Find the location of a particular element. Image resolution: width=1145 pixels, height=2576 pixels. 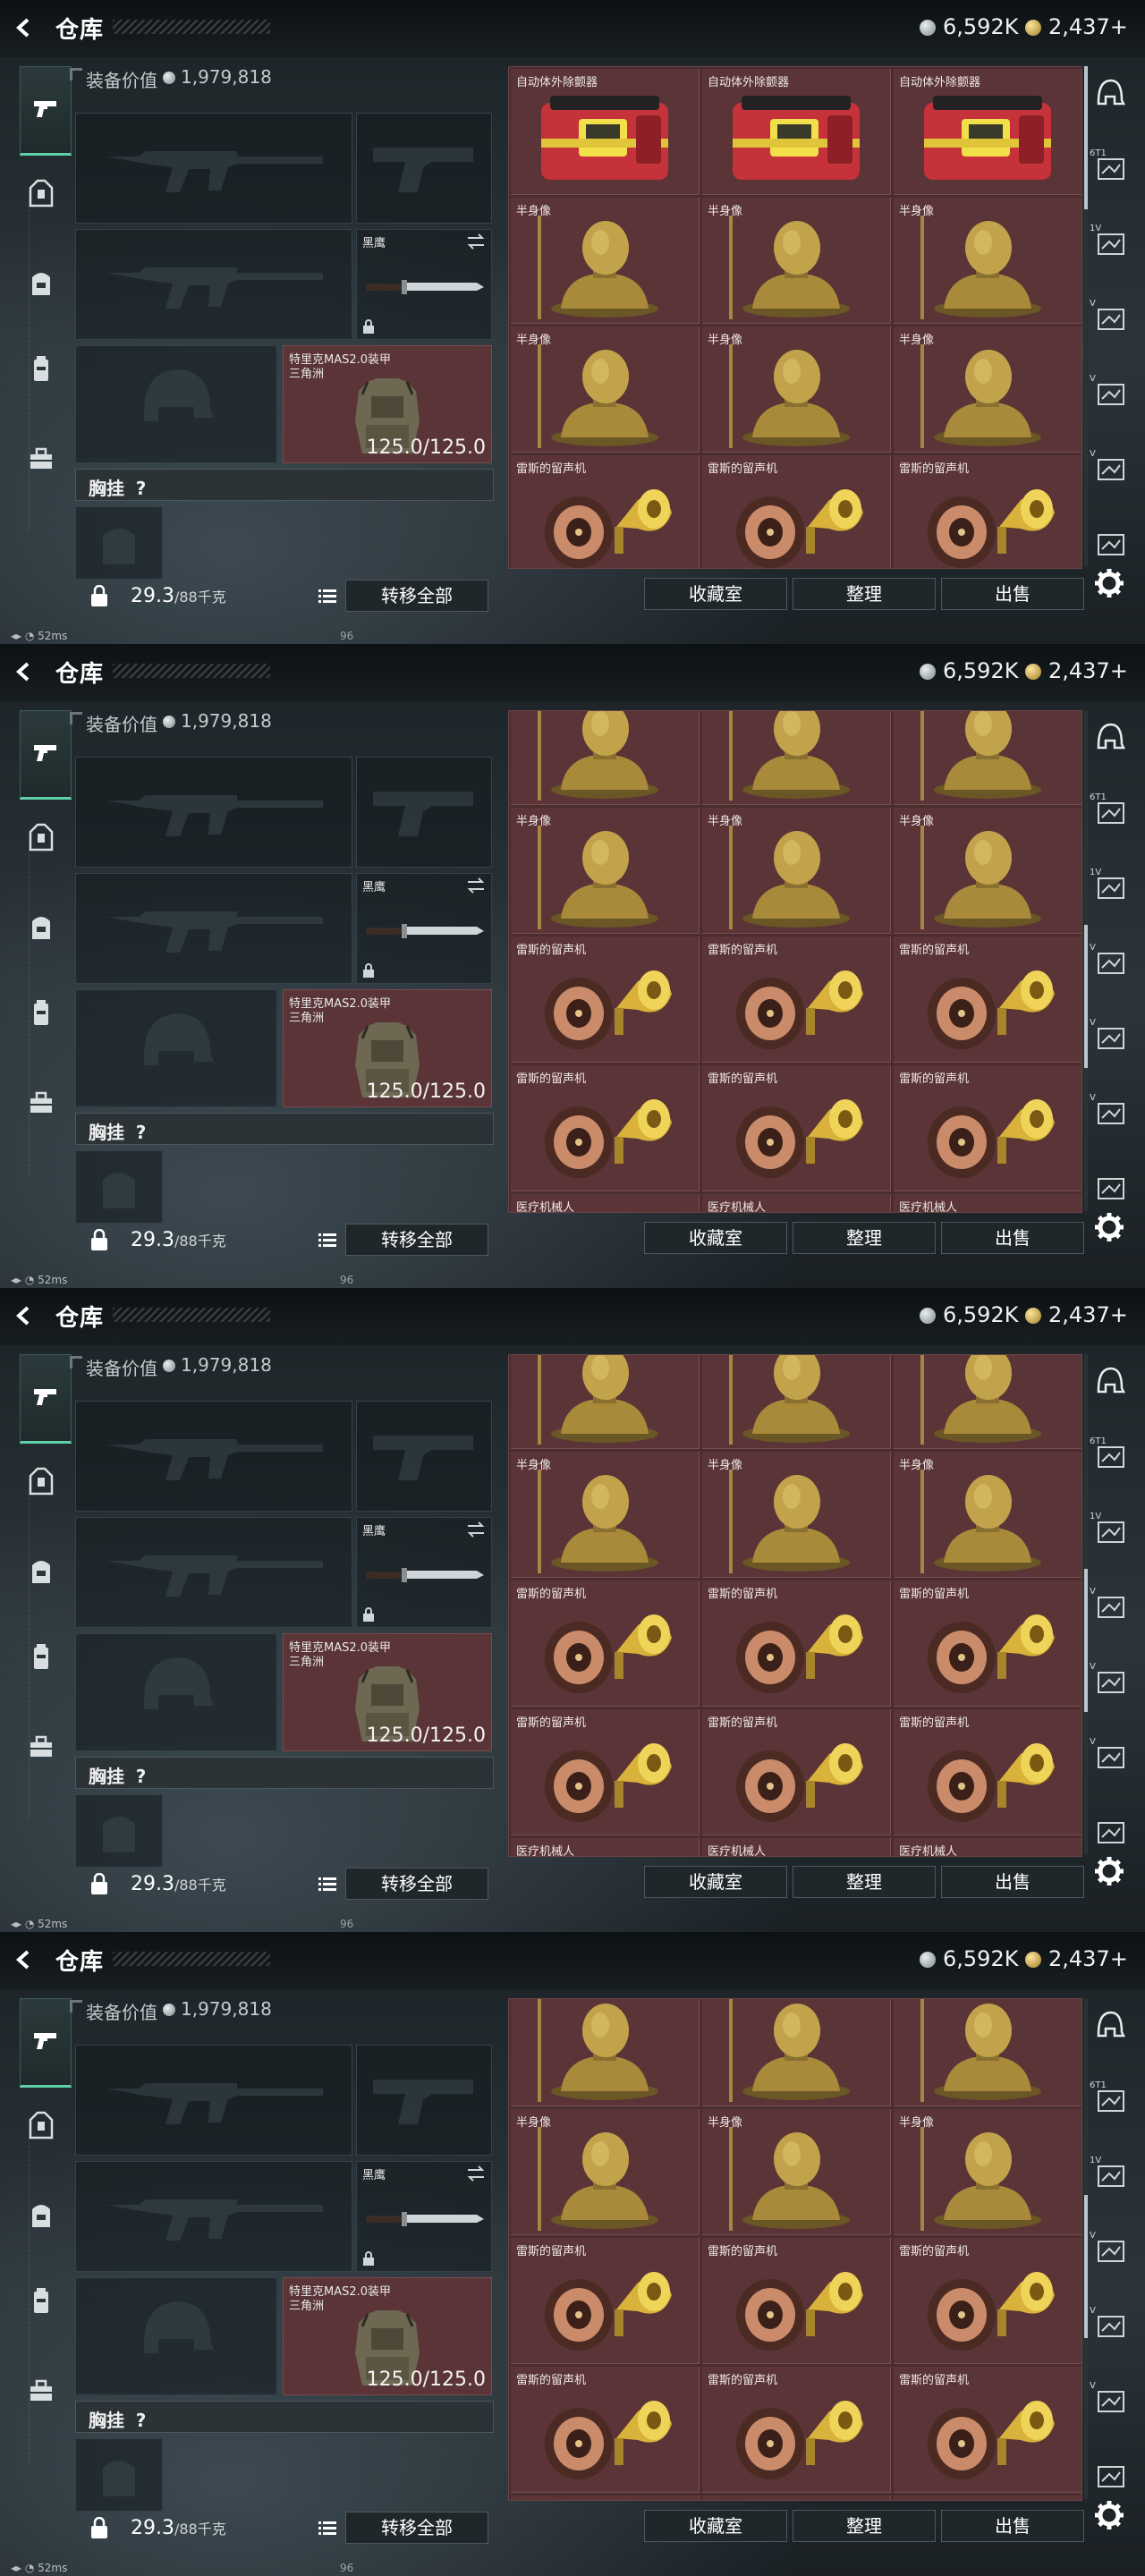

secondary-weapon-slot is located at coordinates (213, 928).